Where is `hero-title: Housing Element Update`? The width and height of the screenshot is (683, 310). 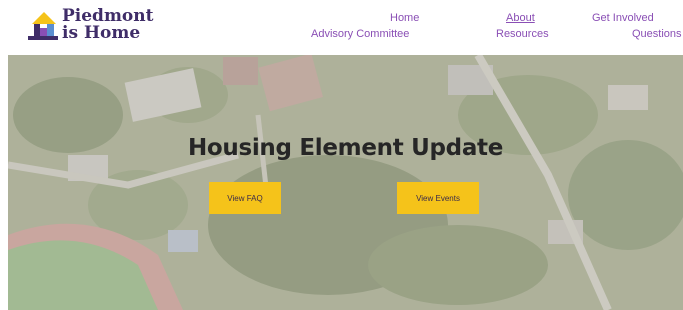
hero-title: Housing Element Update is located at coordinates (345, 148).